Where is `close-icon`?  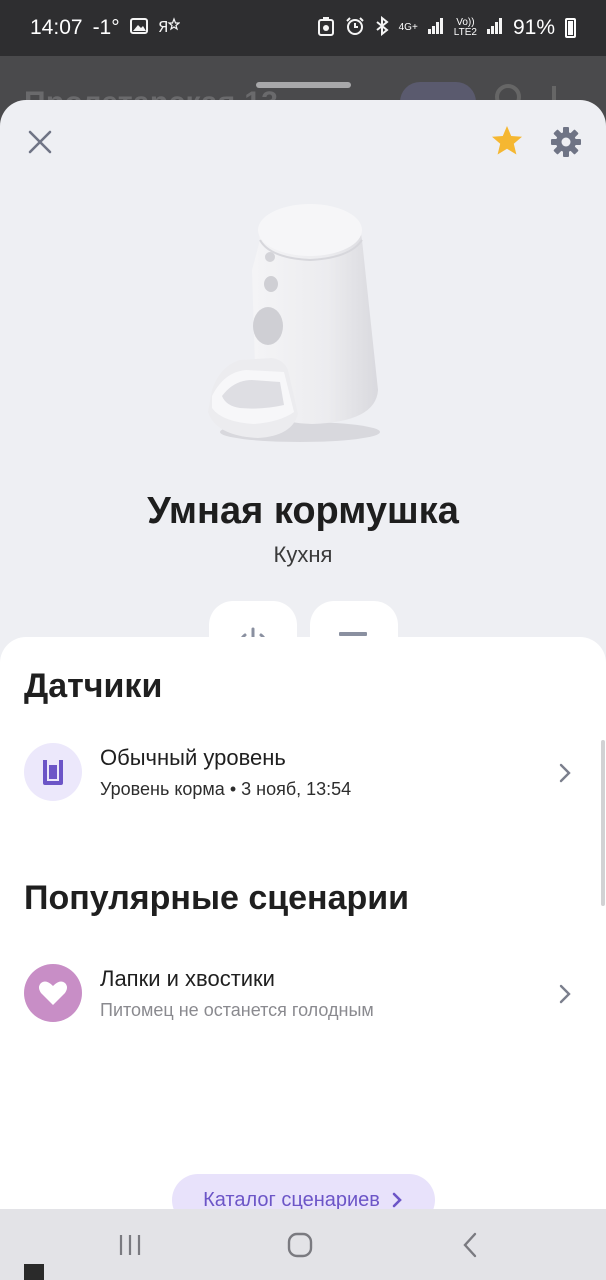 close-icon is located at coordinates (40, 142).